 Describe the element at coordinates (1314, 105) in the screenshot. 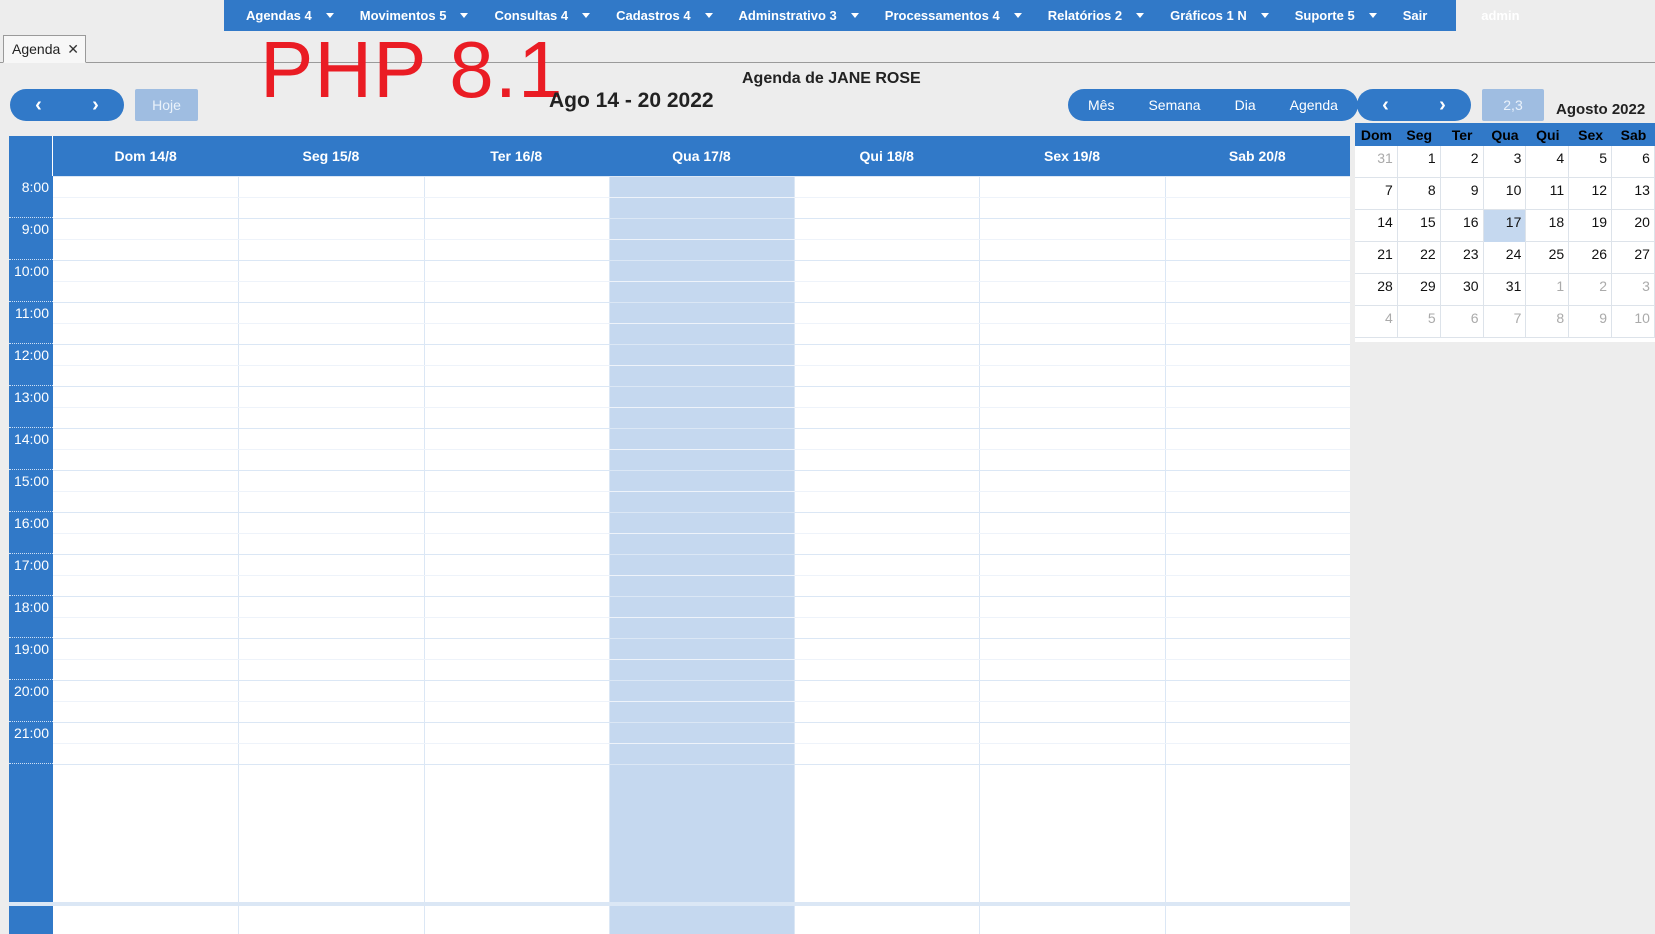

I see `view-button-3: Agenda` at that location.